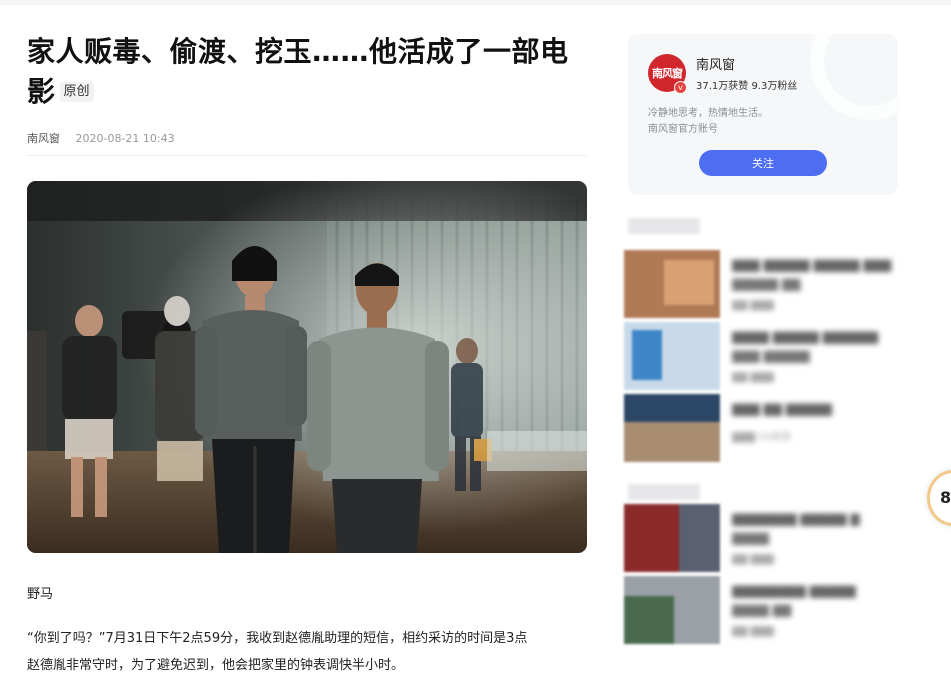 Image resolution: width=951 pixels, height=679 pixels. What do you see at coordinates (771, 356) in the screenshot?
I see `recommendation-title: ▇▇▇ ▇▇▇▇▇` at bounding box center [771, 356].